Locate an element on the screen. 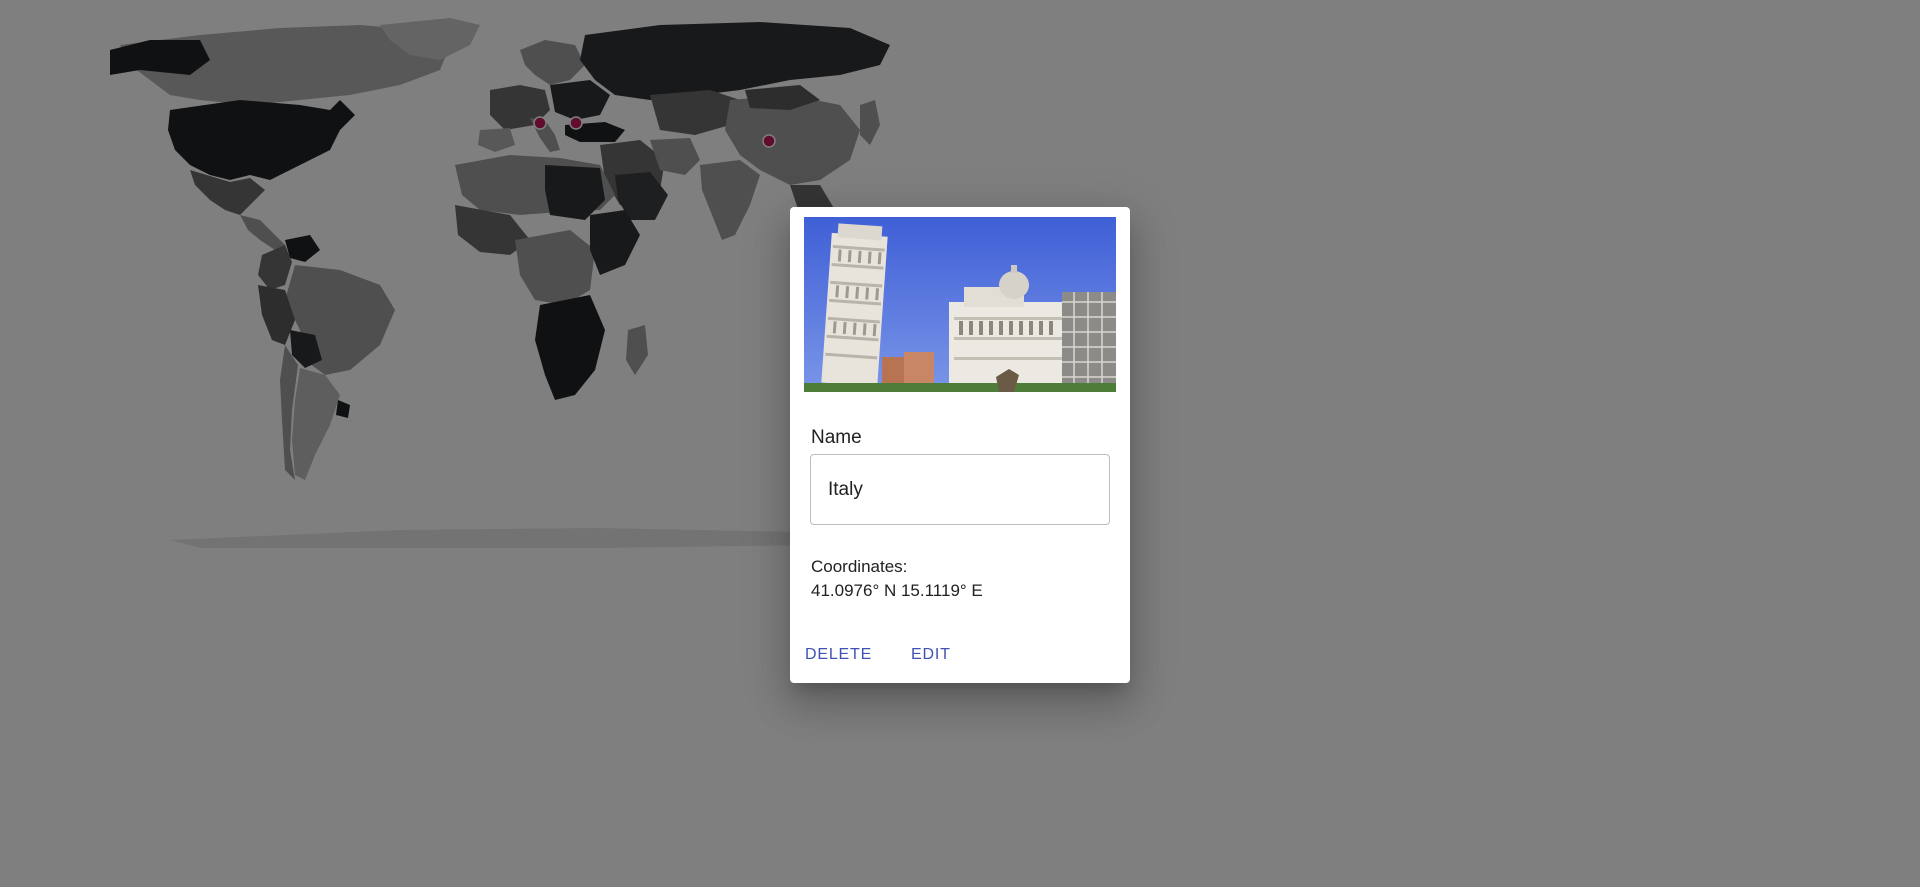 The width and height of the screenshot is (1920, 887). coordinates-label: Coordinates: is located at coordinates (859, 566).